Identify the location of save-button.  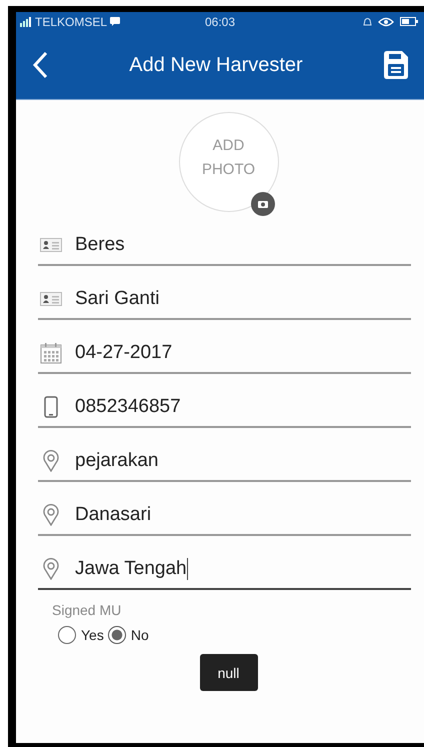
(396, 65).